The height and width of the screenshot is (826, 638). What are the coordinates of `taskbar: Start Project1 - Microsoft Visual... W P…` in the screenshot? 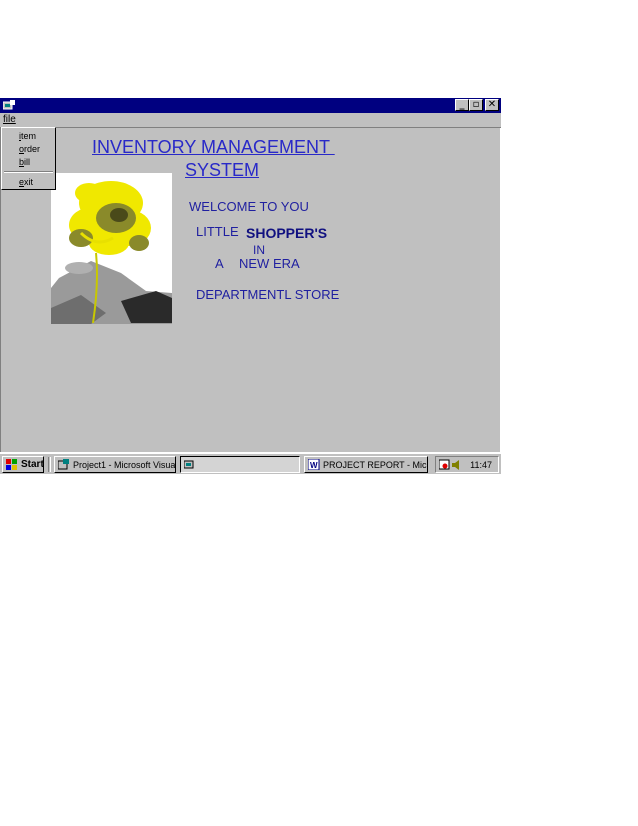 It's located at (250, 463).